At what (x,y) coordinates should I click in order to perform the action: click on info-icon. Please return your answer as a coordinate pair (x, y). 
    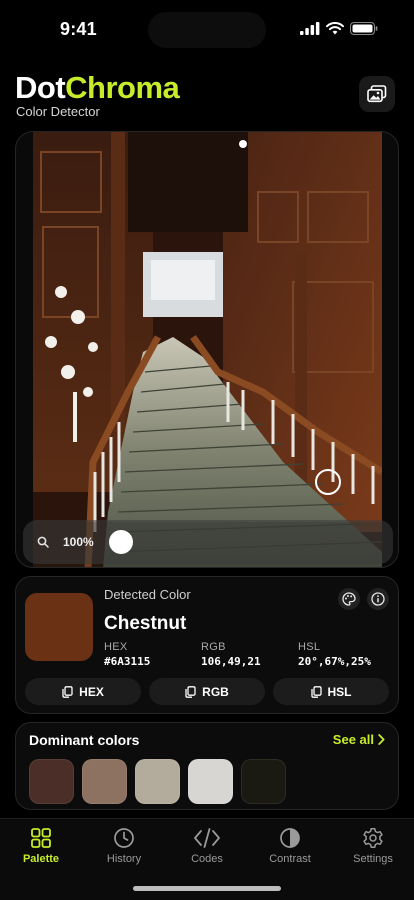
    Looking at the image, I should click on (378, 599).